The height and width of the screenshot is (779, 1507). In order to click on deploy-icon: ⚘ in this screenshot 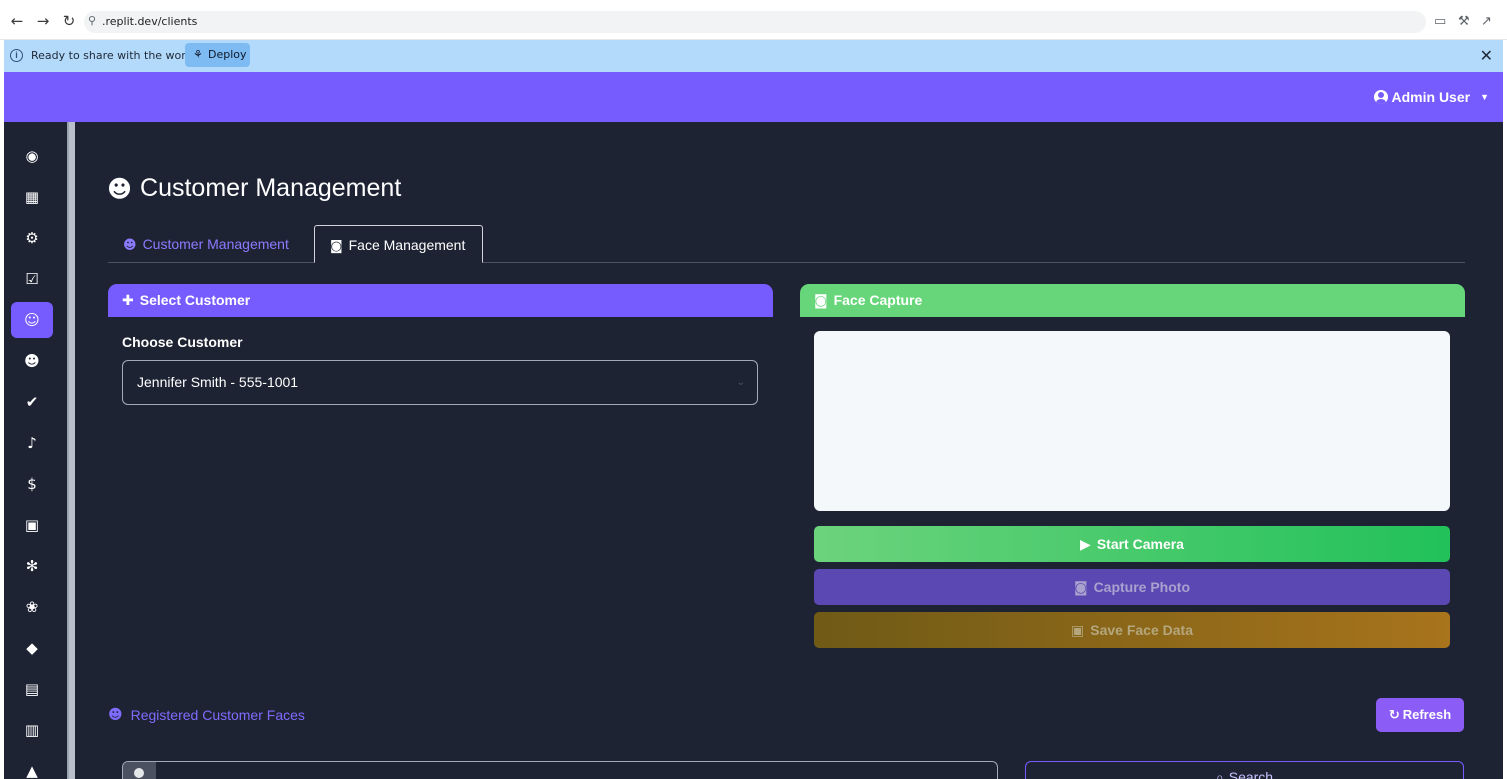, I will do `click(198, 54)`.